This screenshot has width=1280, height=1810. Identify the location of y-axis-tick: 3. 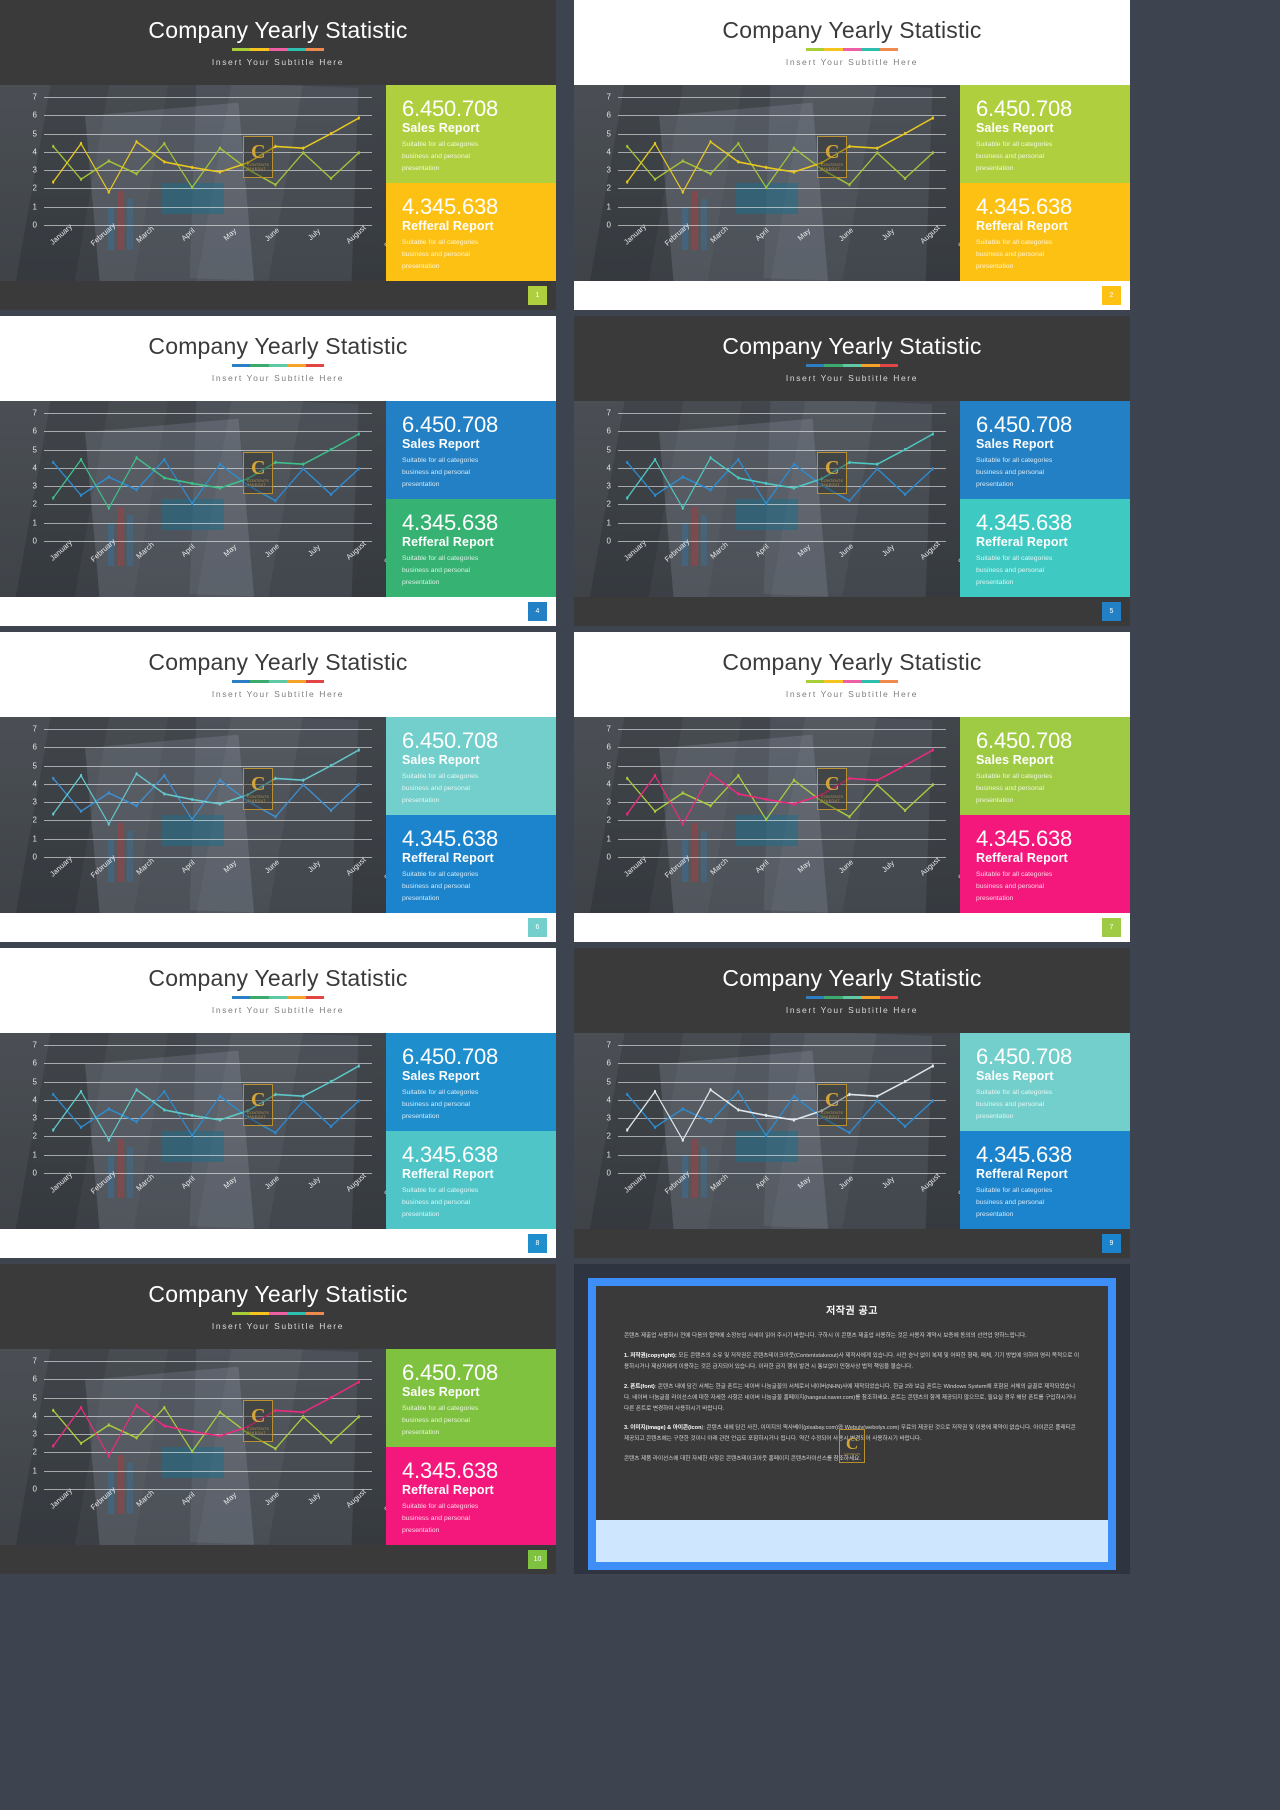
(34, 802).